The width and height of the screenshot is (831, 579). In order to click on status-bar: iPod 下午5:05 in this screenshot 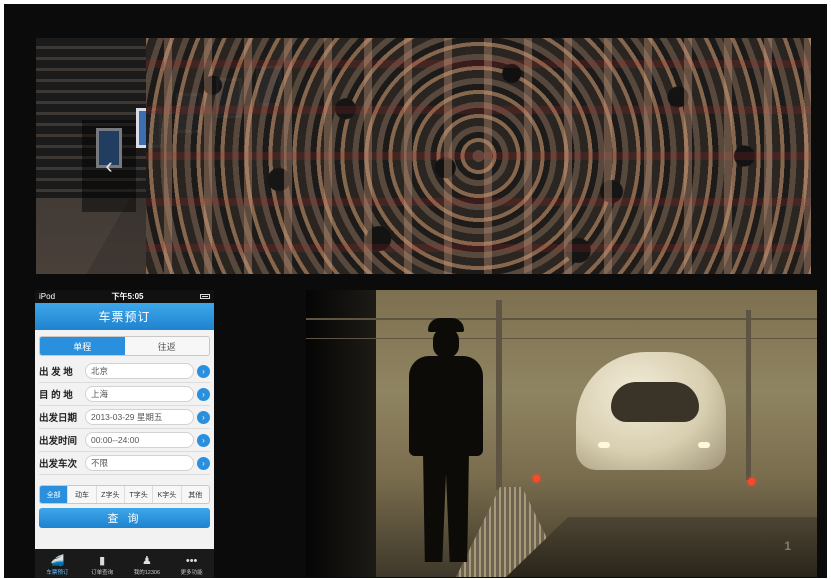, I will do `click(124, 296)`.